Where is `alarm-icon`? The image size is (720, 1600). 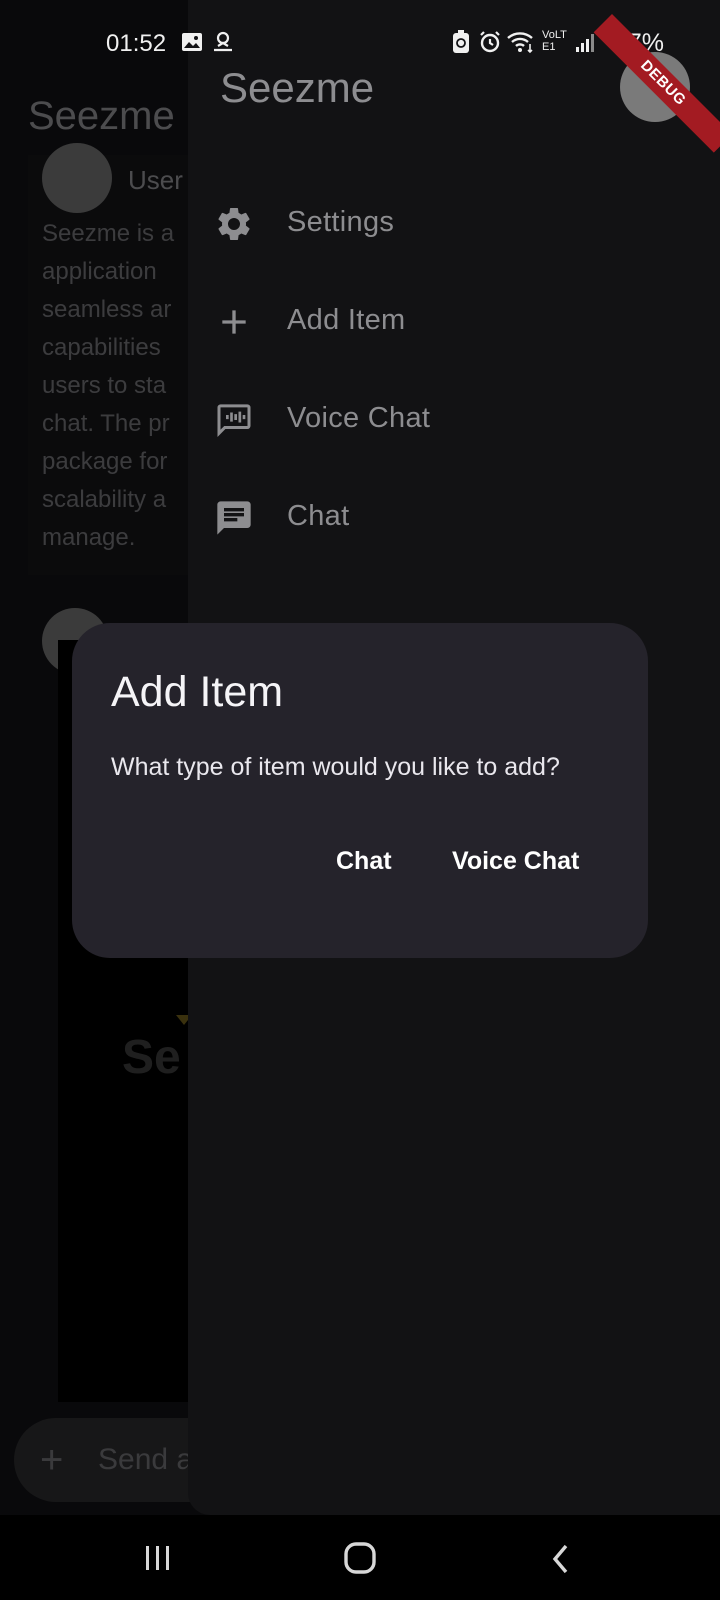
alarm-icon is located at coordinates (490, 42).